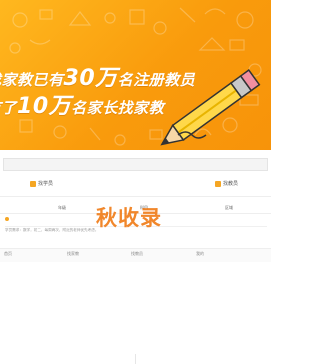 This screenshot has width=320, height=364. Describe the element at coordinates (229, 208) in the screenshot. I see `filter-area: 区域` at that location.